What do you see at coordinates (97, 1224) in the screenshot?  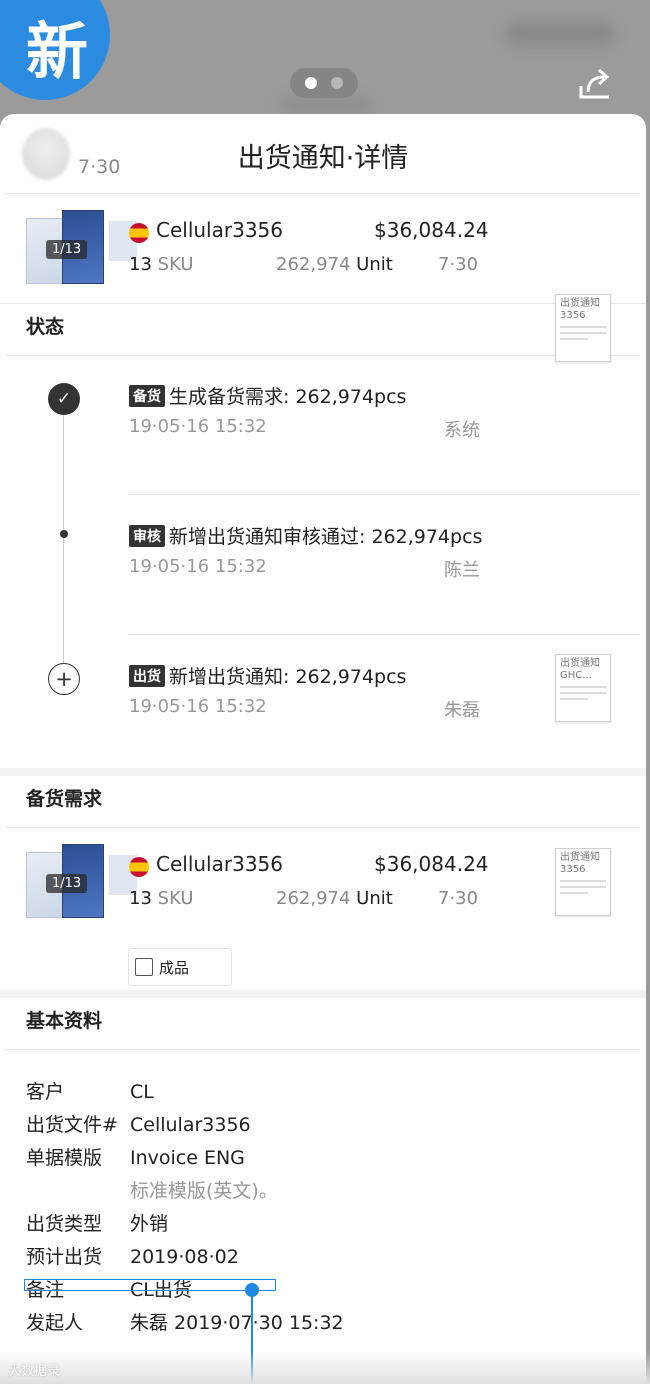 I see `info-row-shipping-type: 出货类型 外销` at bounding box center [97, 1224].